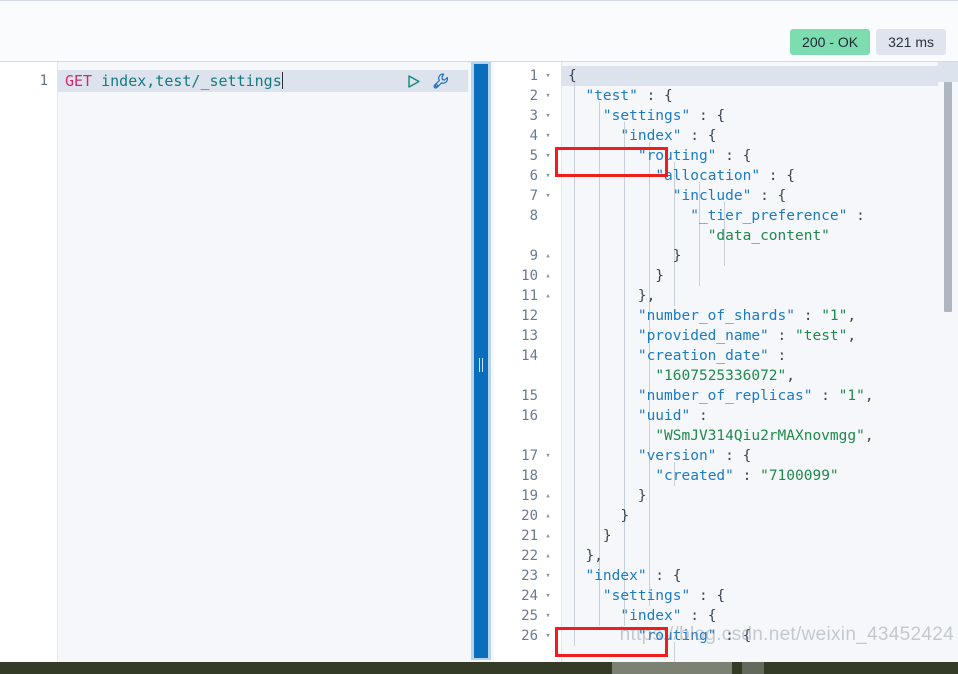 The width and height of the screenshot is (958, 674). Describe the element at coordinates (529, 356) in the screenshot. I see `response-line-number: 14` at that location.